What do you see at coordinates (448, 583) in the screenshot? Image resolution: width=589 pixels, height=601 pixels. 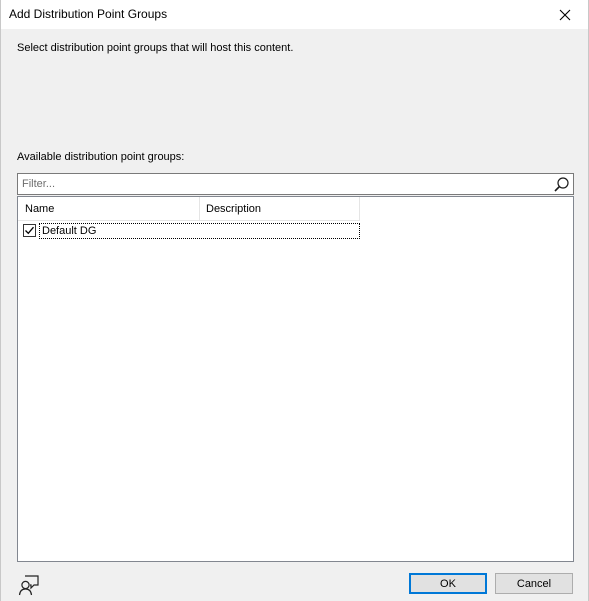 I see `ok-button: OK` at bounding box center [448, 583].